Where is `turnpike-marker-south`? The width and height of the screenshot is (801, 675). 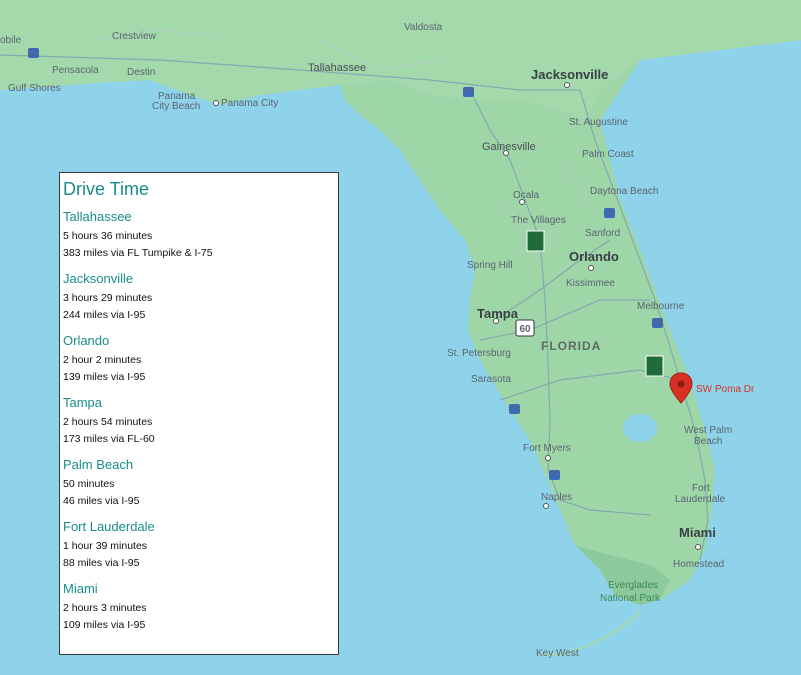
turnpike-marker-south is located at coordinates (654, 366).